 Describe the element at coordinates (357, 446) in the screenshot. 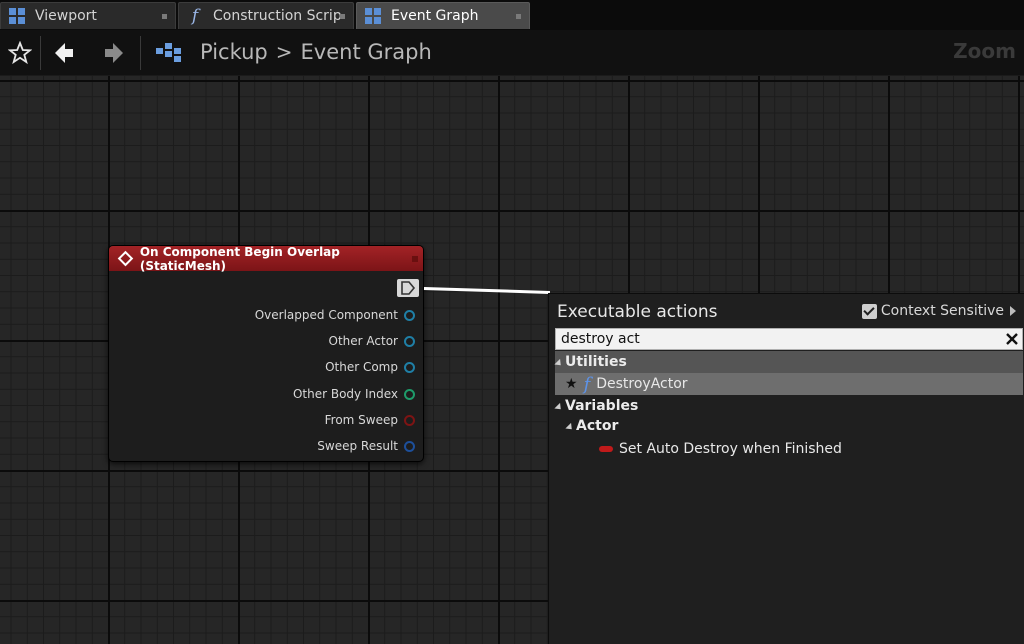

I see `pin-label: Sweep Result` at that location.